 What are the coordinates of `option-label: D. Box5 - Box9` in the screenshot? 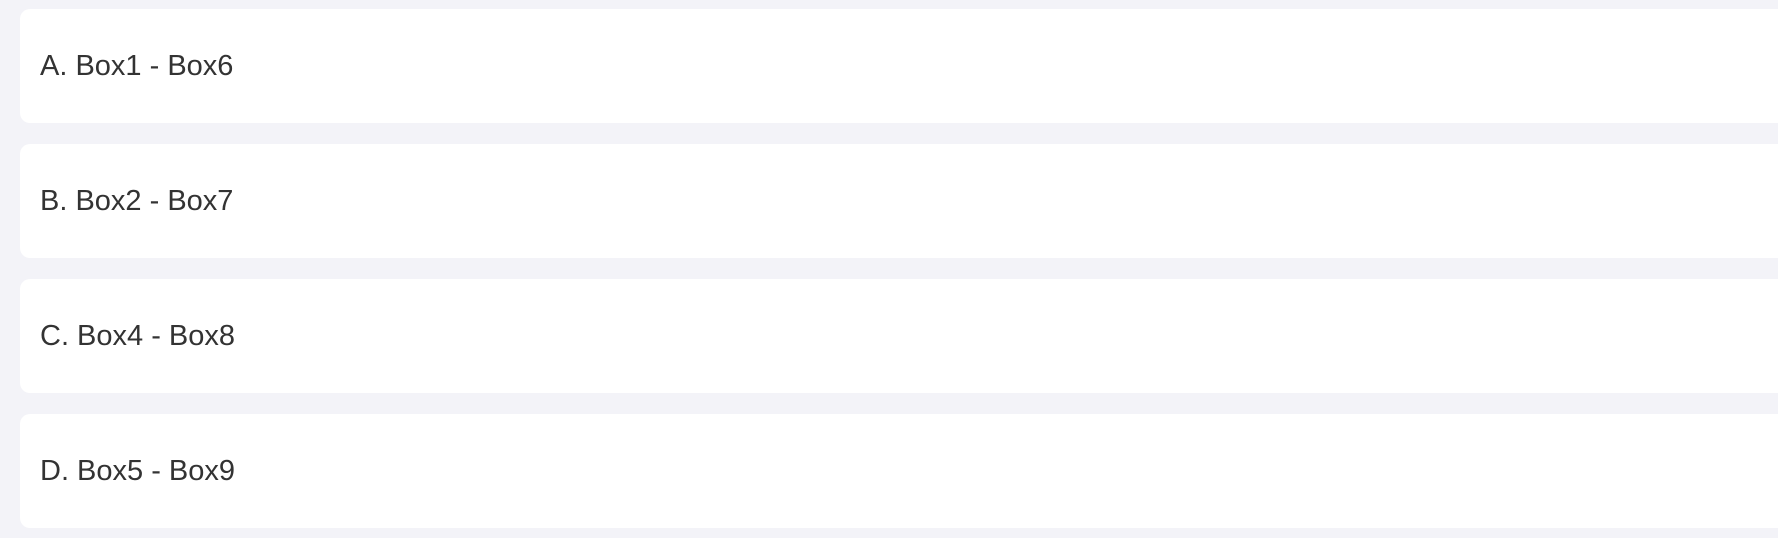 It's located at (138, 470).